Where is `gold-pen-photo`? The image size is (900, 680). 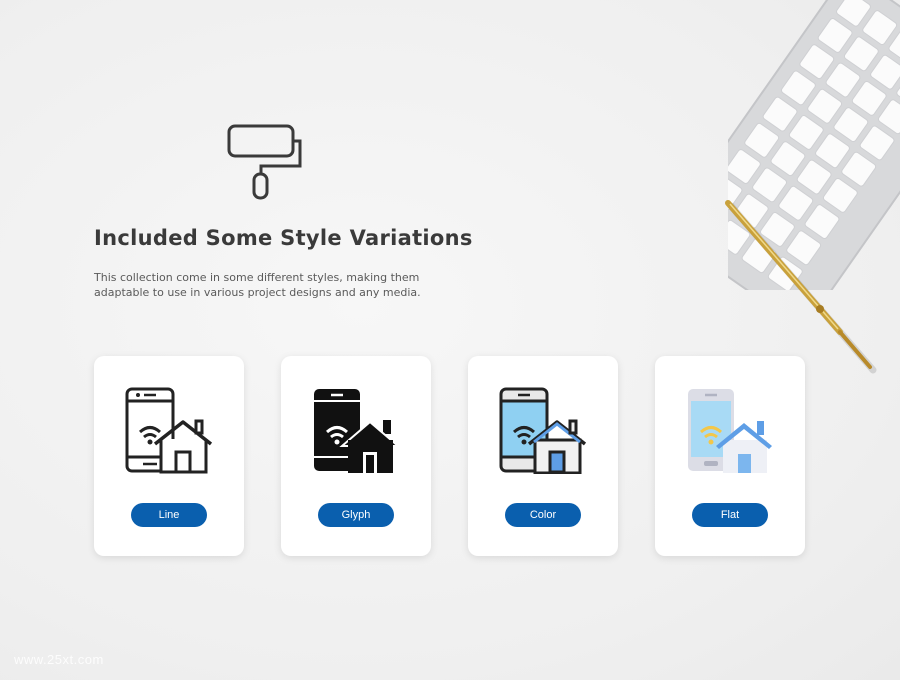 gold-pen-photo is located at coordinates (801, 287).